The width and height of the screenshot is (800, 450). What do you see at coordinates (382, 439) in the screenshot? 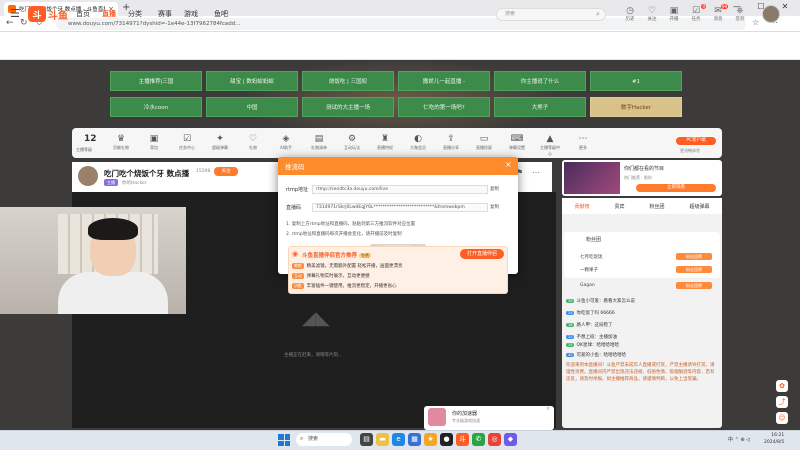
I see `file-explorer-icon: ▬` at bounding box center [382, 439].